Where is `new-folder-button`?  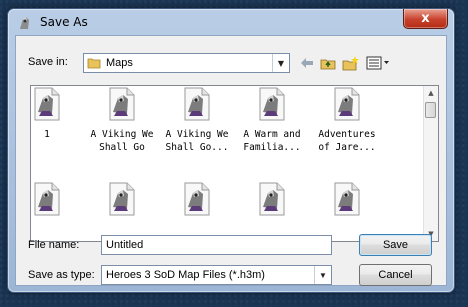 new-folder-button is located at coordinates (351, 63).